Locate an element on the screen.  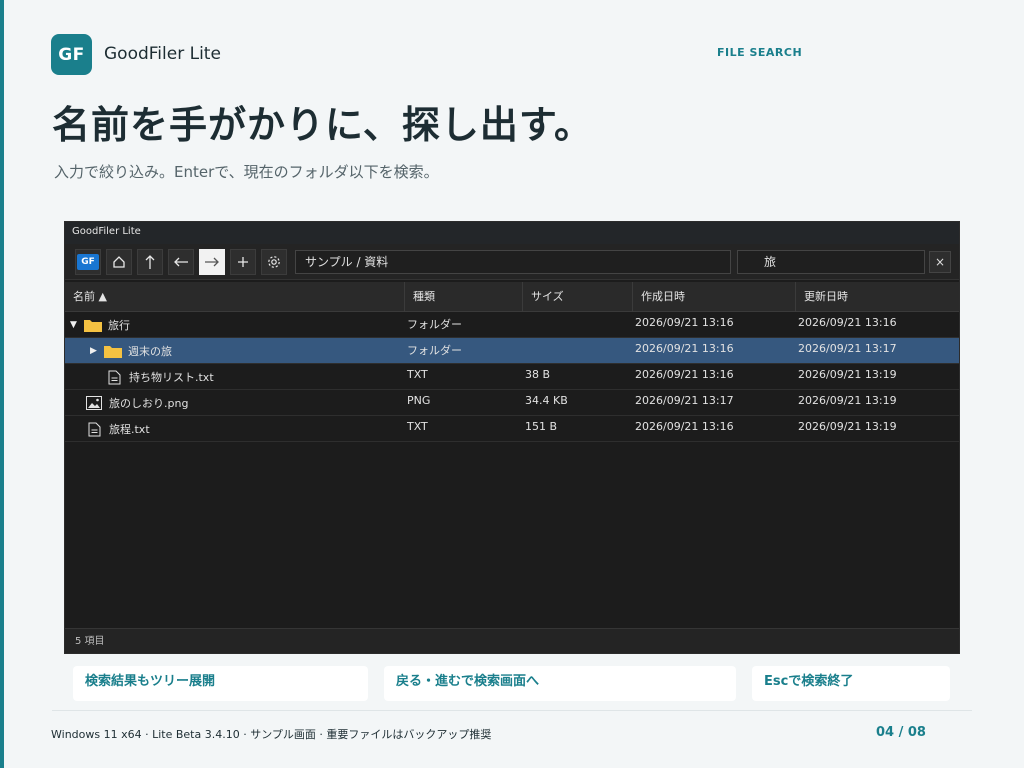
name-cell: 旅のしおり.png is located at coordinates (137, 403).